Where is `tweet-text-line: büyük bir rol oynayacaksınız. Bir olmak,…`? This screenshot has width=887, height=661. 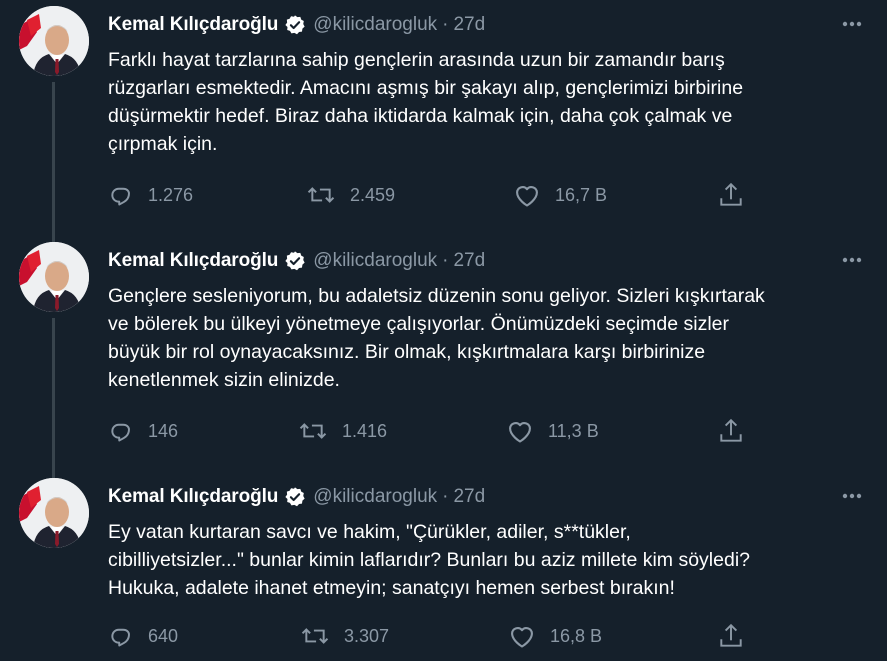 tweet-text-line: büyük bir rol oynayacaksınız. Bir olmak,… is located at coordinates (407, 352).